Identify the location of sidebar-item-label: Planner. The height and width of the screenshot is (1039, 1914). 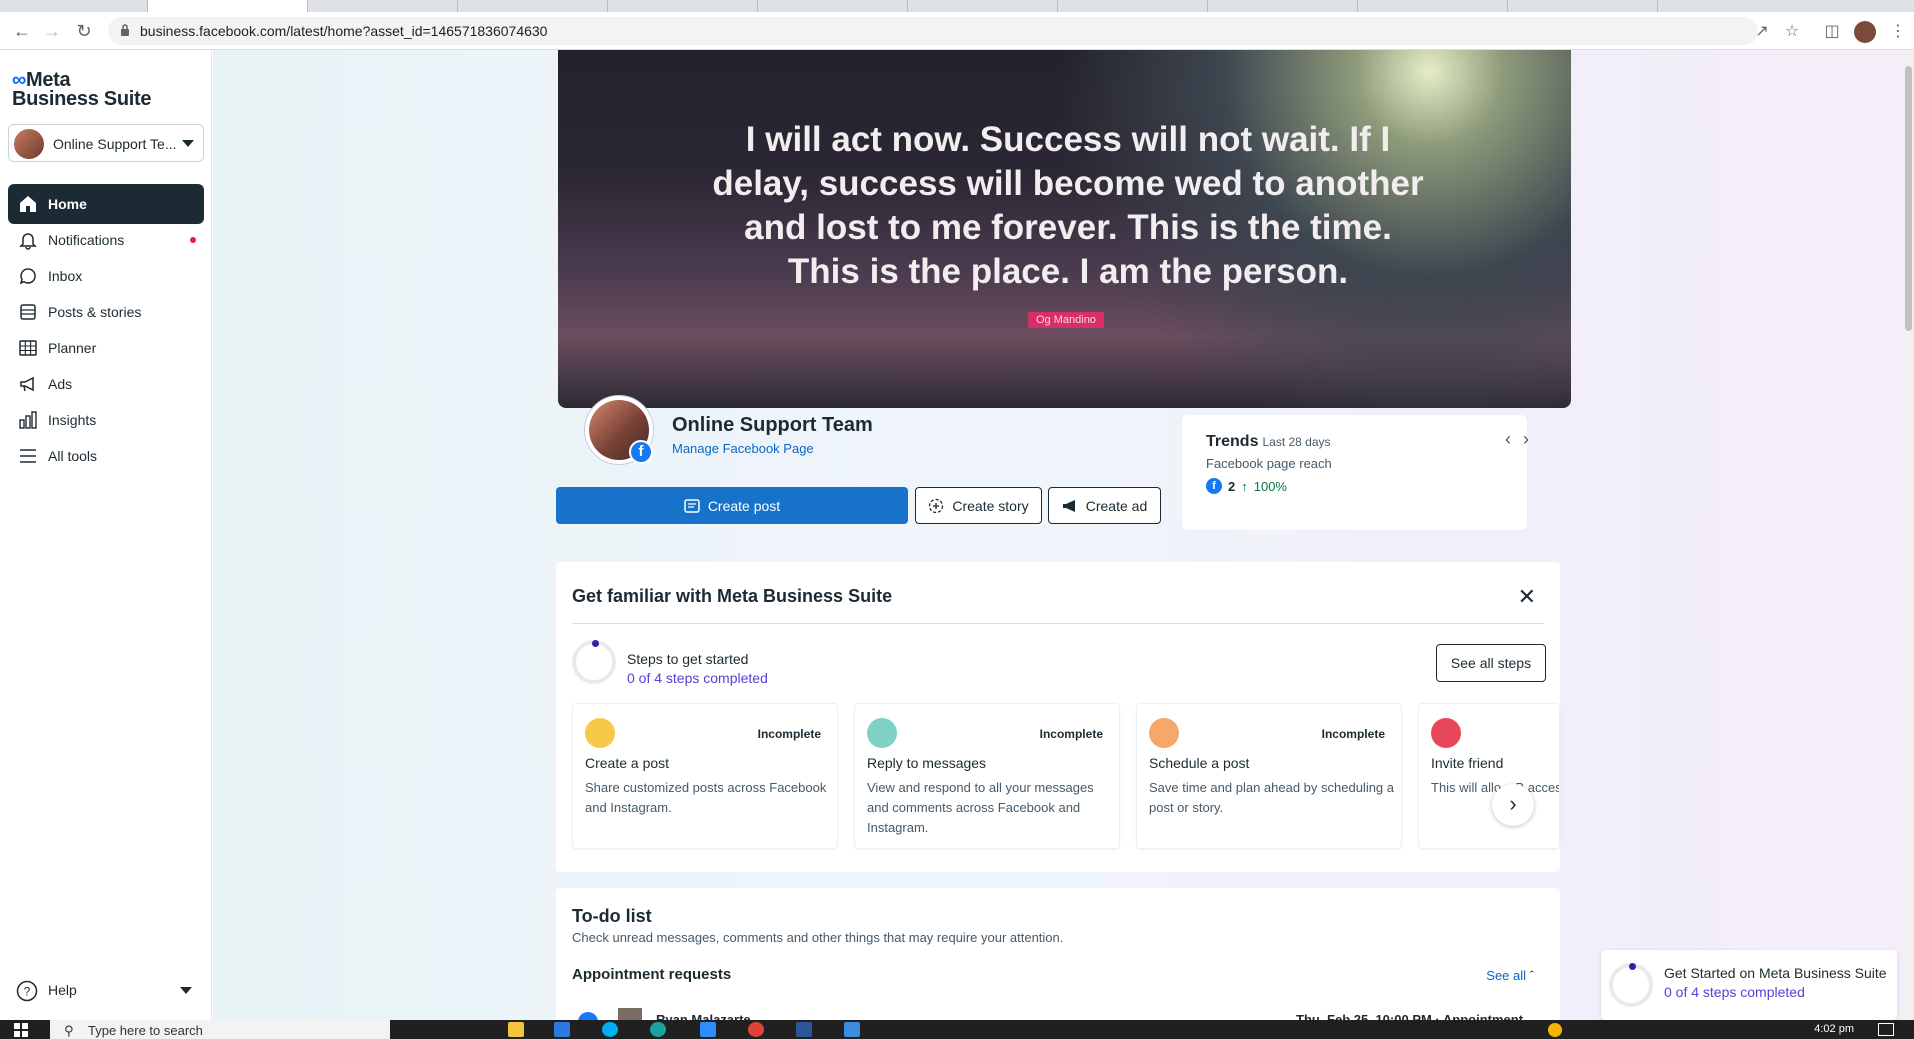
(72, 348).